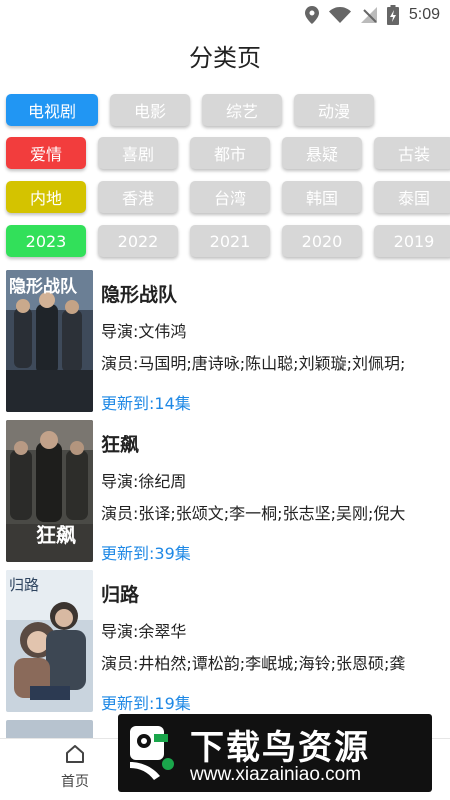 The image size is (450, 800). What do you see at coordinates (322, 153) in the screenshot?
I see `filter-chip-genres: 悬疑` at bounding box center [322, 153].